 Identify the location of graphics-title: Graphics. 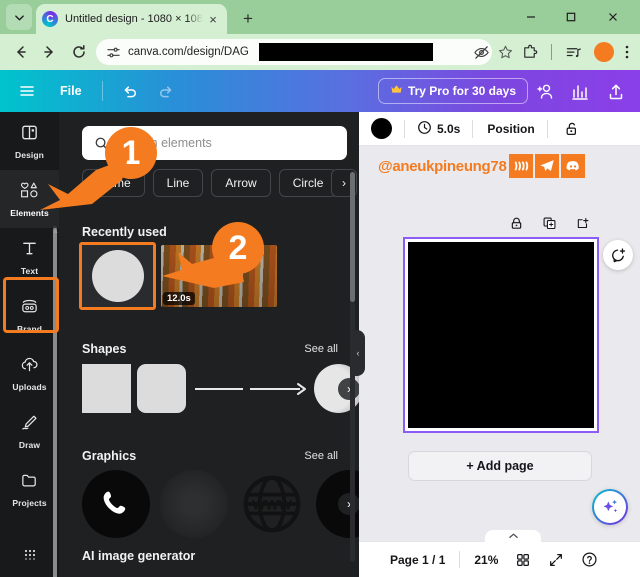
(109, 456).